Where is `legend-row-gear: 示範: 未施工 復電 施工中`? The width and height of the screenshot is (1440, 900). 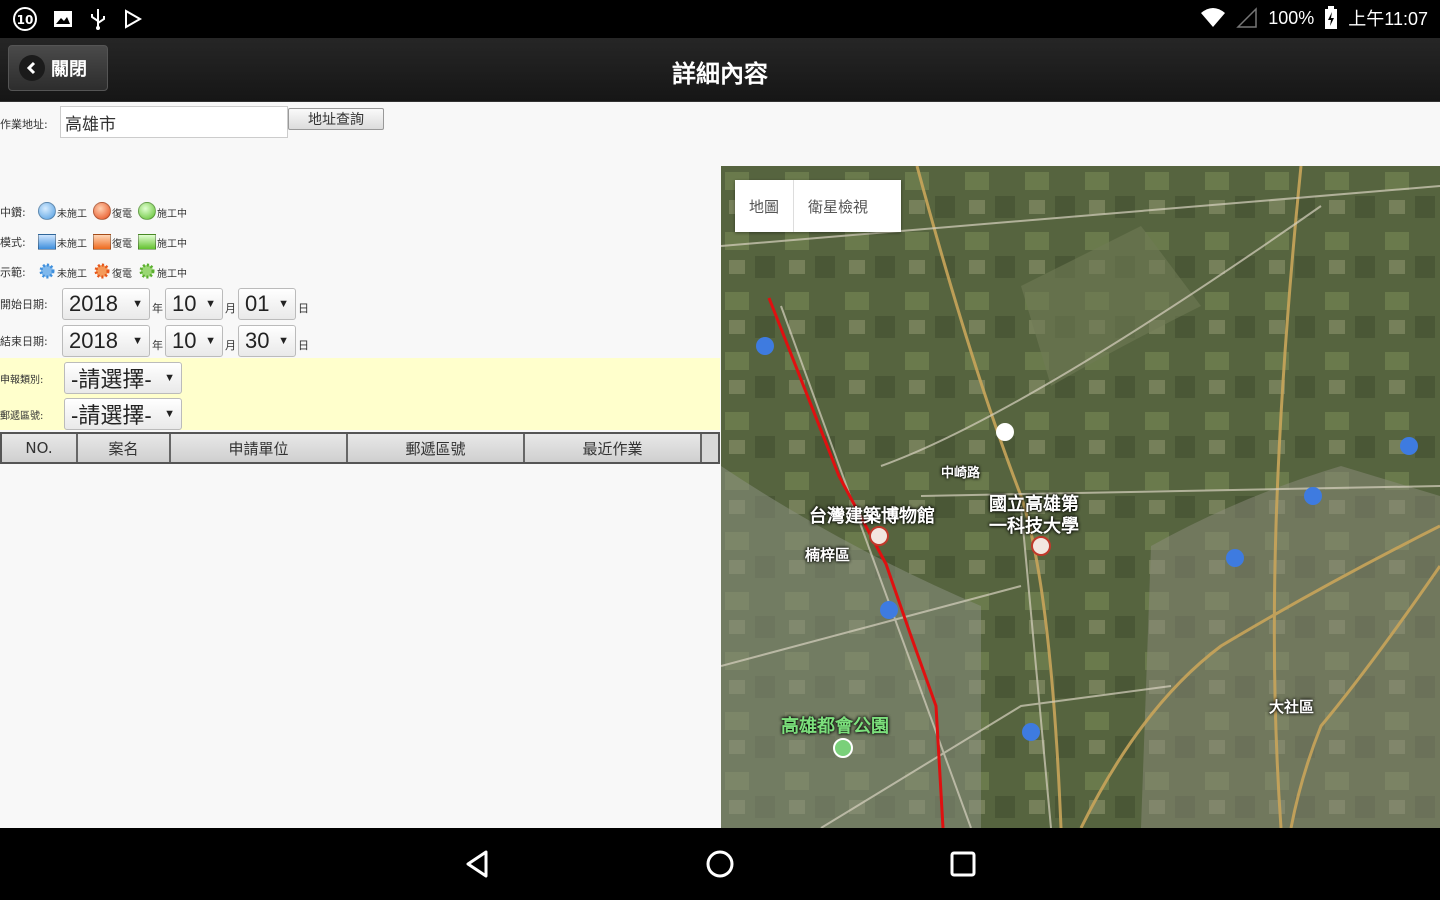 legend-row-gear: 示範: 未施工 復電 施工中 is located at coordinates (96, 269).